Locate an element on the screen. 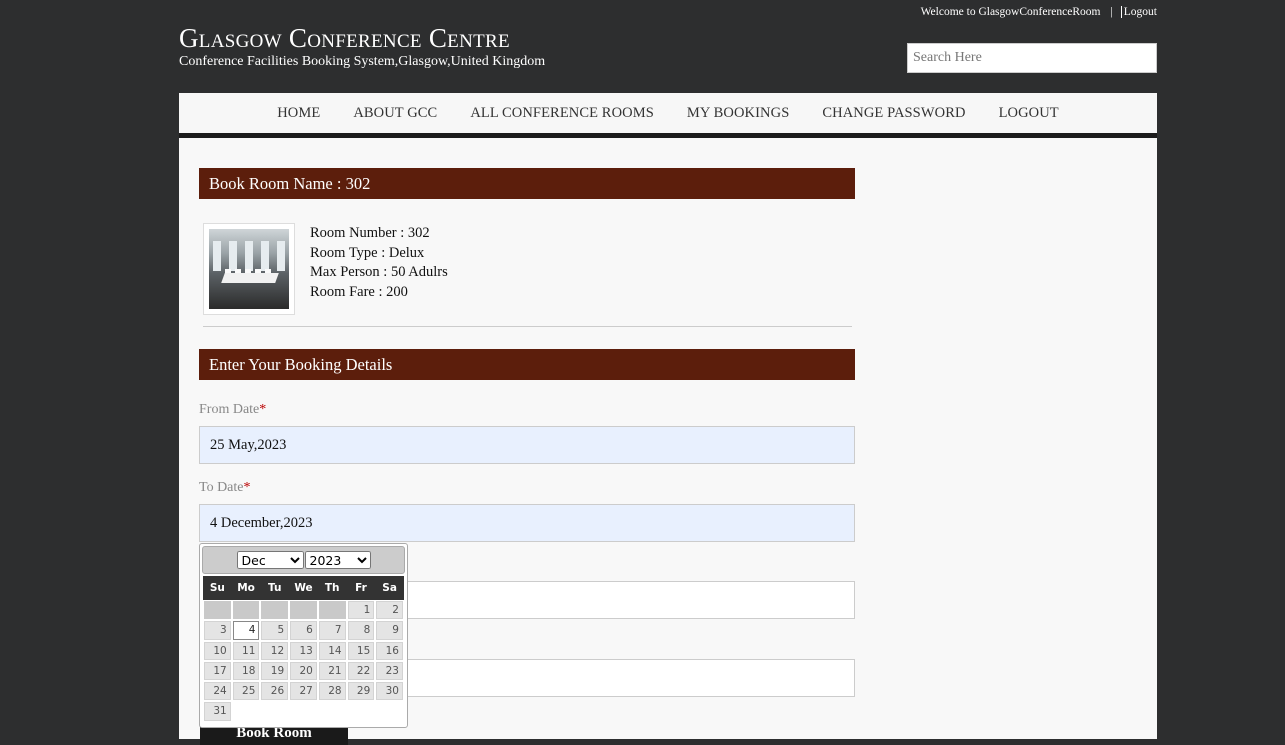 The width and height of the screenshot is (1285, 745). calendar-day: 9 is located at coordinates (389, 630).